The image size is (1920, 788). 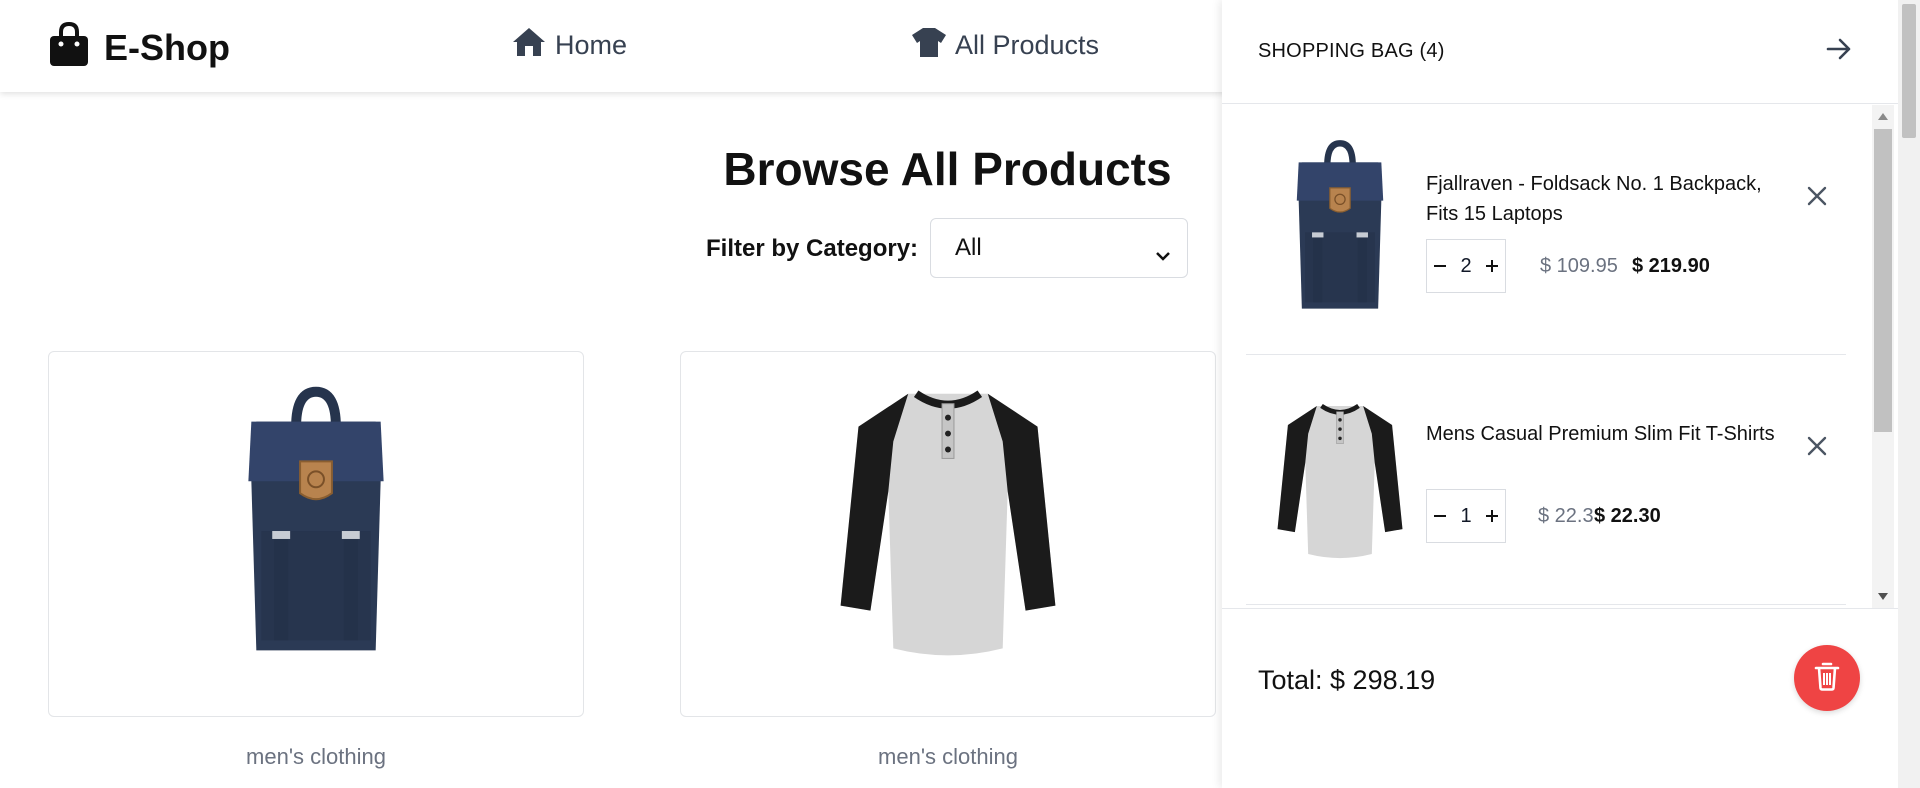 I want to click on product-image-backpack, so click(x=316, y=534).